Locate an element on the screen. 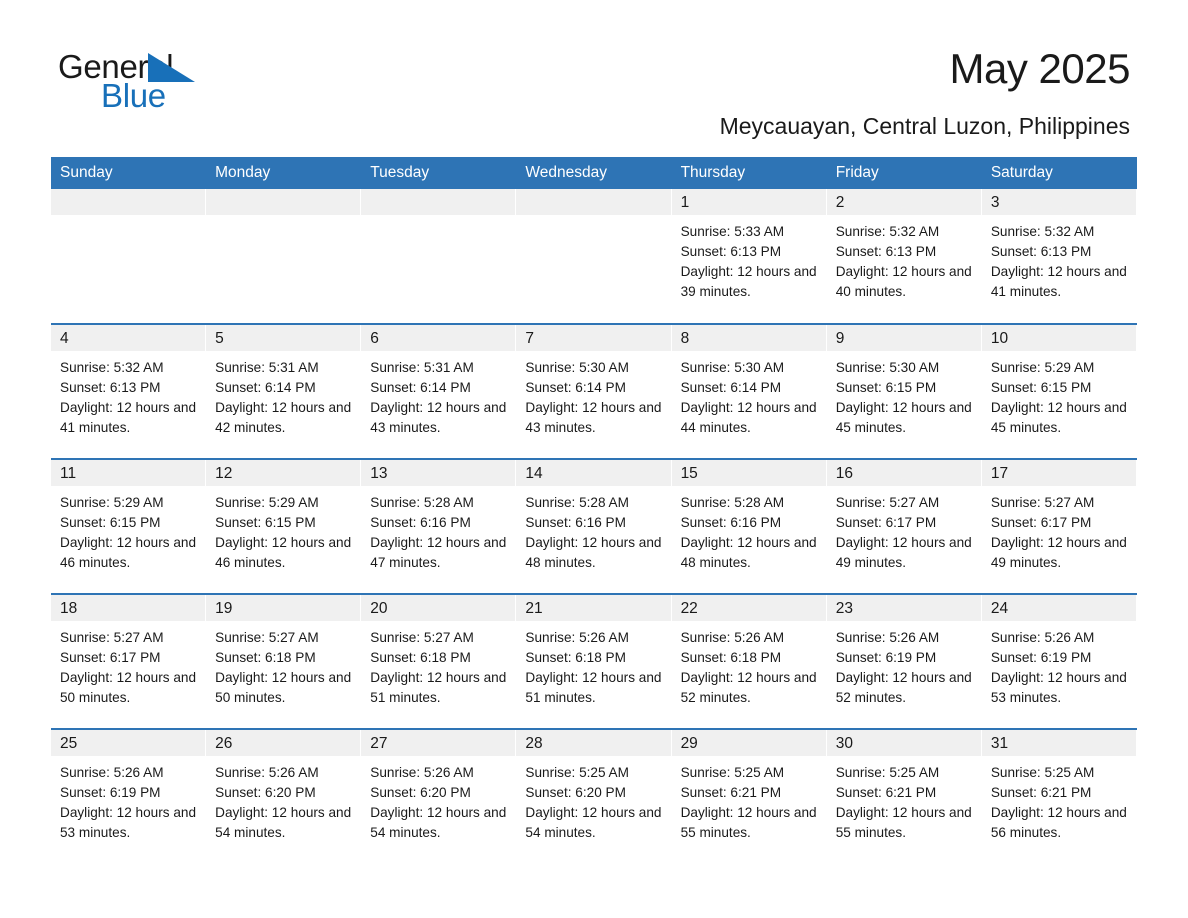 This screenshot has height=918, width=1188. sunset-text: Sunset: 6:19 PM is located at coordinates (886, 657).